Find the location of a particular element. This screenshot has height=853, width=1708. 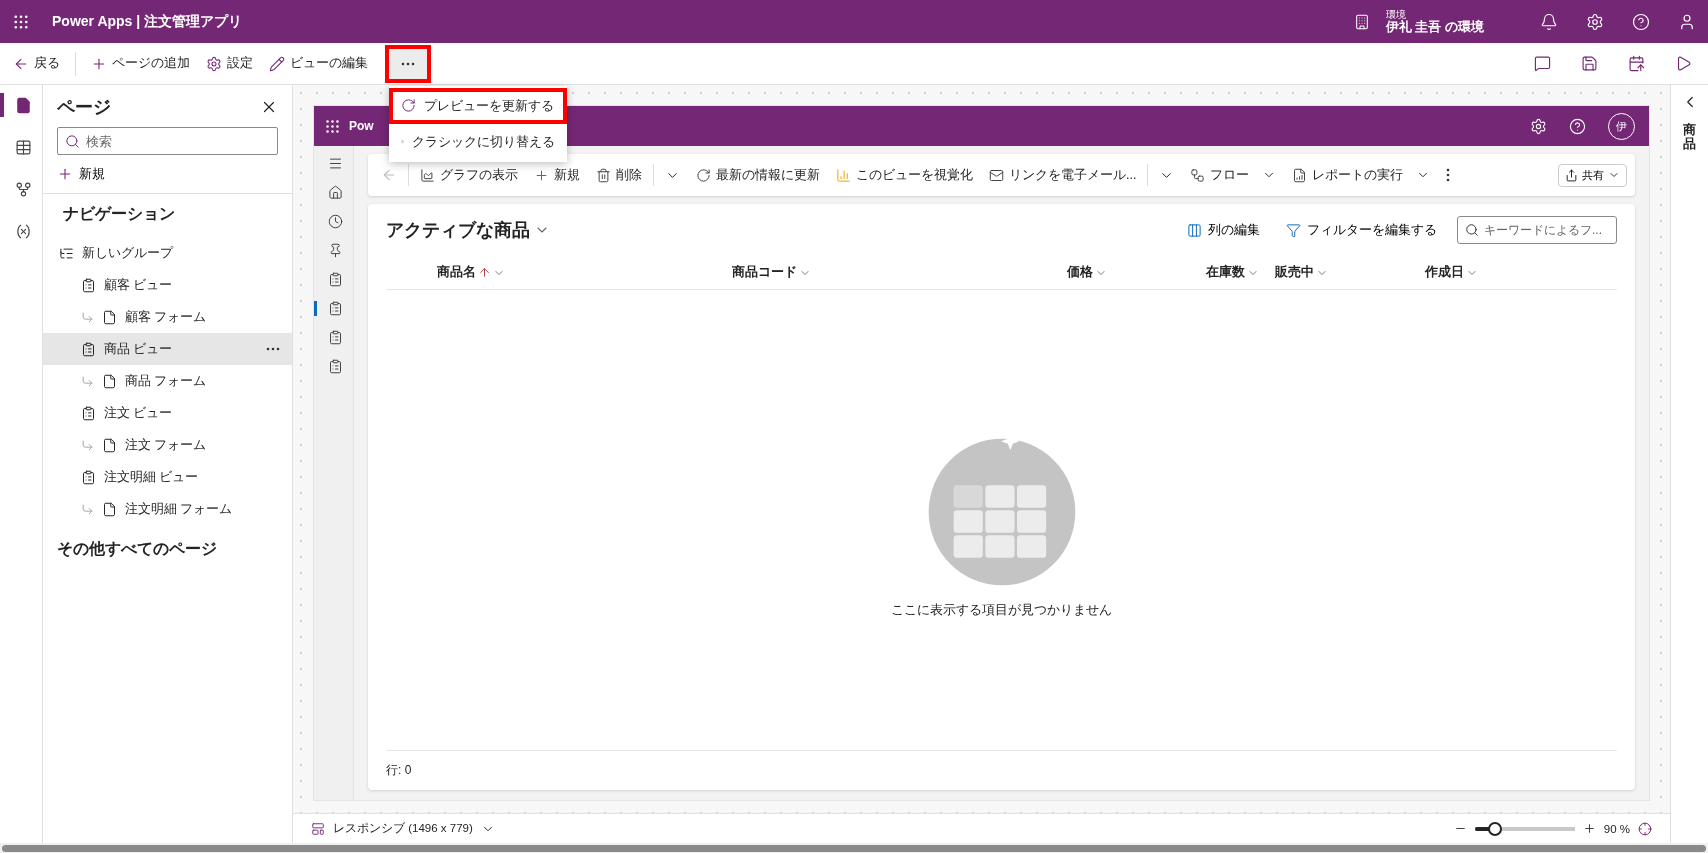

publish-icon is located at coordinates (1636, 63).